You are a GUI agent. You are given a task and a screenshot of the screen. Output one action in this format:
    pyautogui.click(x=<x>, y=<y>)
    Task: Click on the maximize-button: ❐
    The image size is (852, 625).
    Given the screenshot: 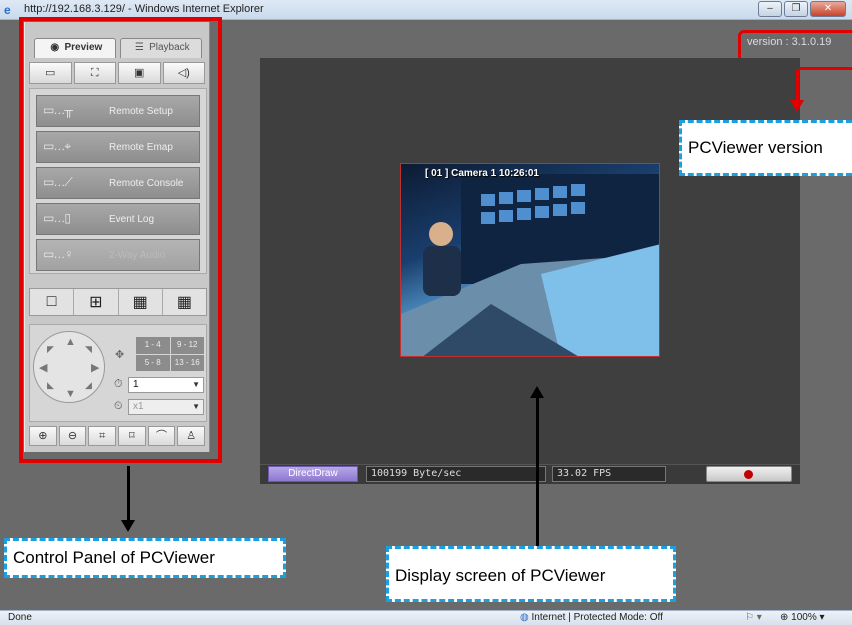 What is the action you would take?
    pyautogui.click(x=796, y=9)
    